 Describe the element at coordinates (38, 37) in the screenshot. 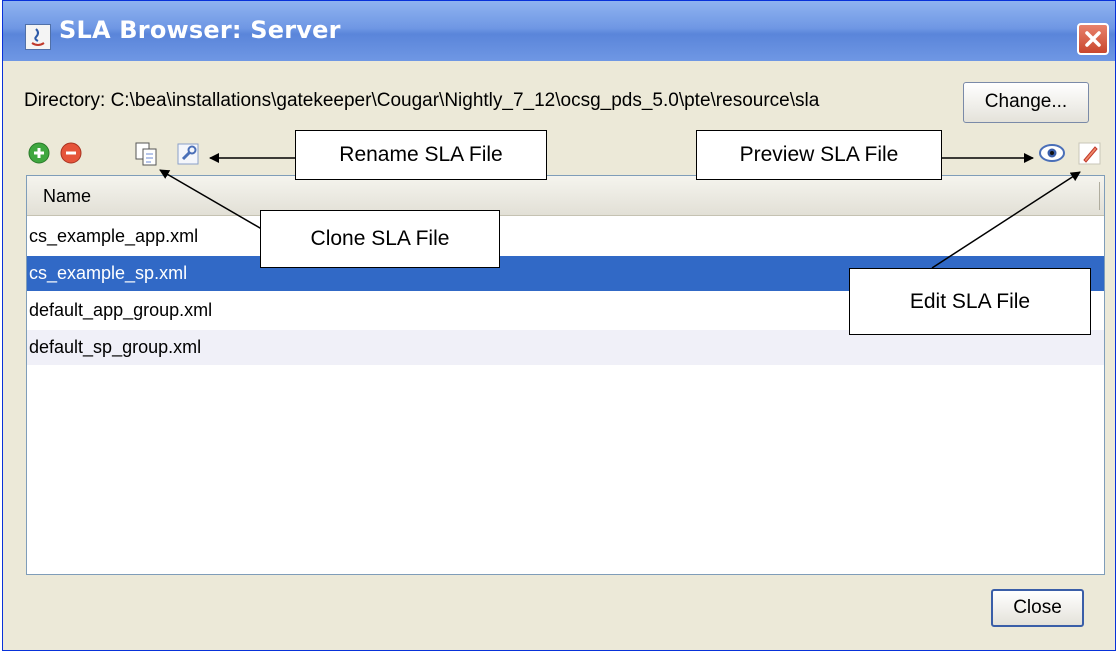

I see `java-app-icon` at that location.